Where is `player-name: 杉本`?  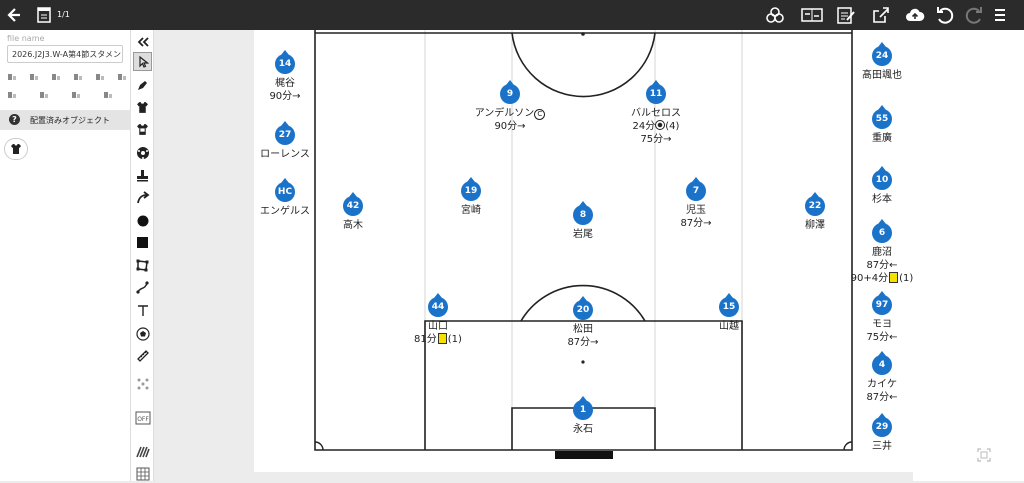 player-name: 杉本 is located at coordinates (882, 199).